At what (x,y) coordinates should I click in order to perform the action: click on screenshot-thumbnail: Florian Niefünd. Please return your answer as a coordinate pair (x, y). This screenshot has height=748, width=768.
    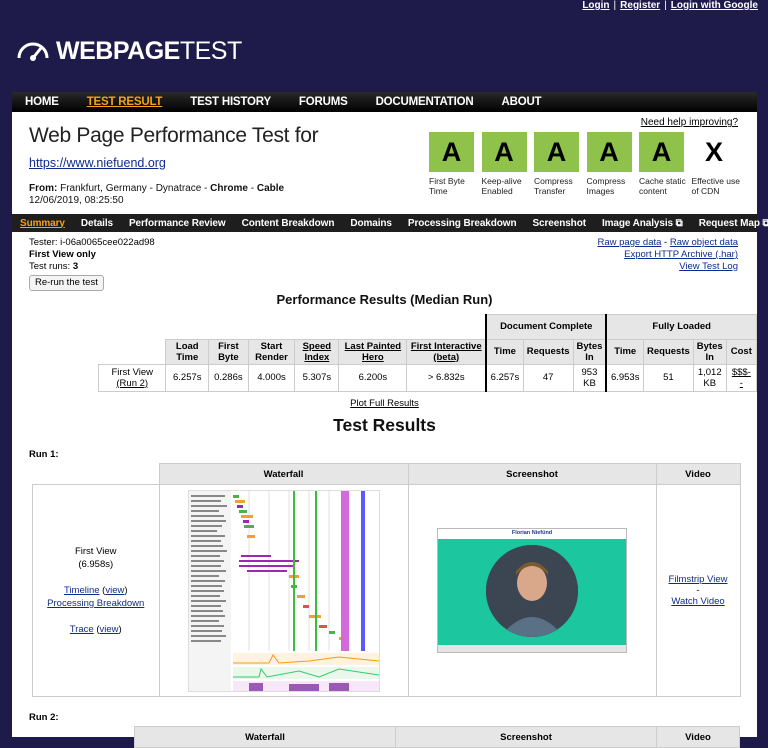
    Looking at the image, I should click on (532, 590).